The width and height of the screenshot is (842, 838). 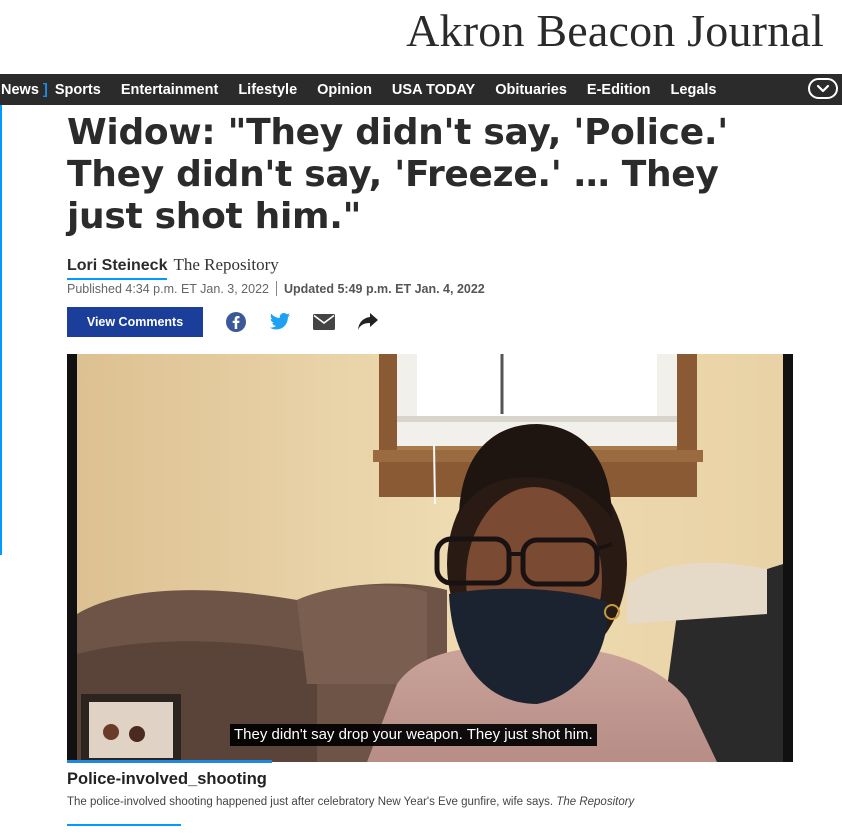 I want to click on twitter-icon, so click(x=280, y=322).